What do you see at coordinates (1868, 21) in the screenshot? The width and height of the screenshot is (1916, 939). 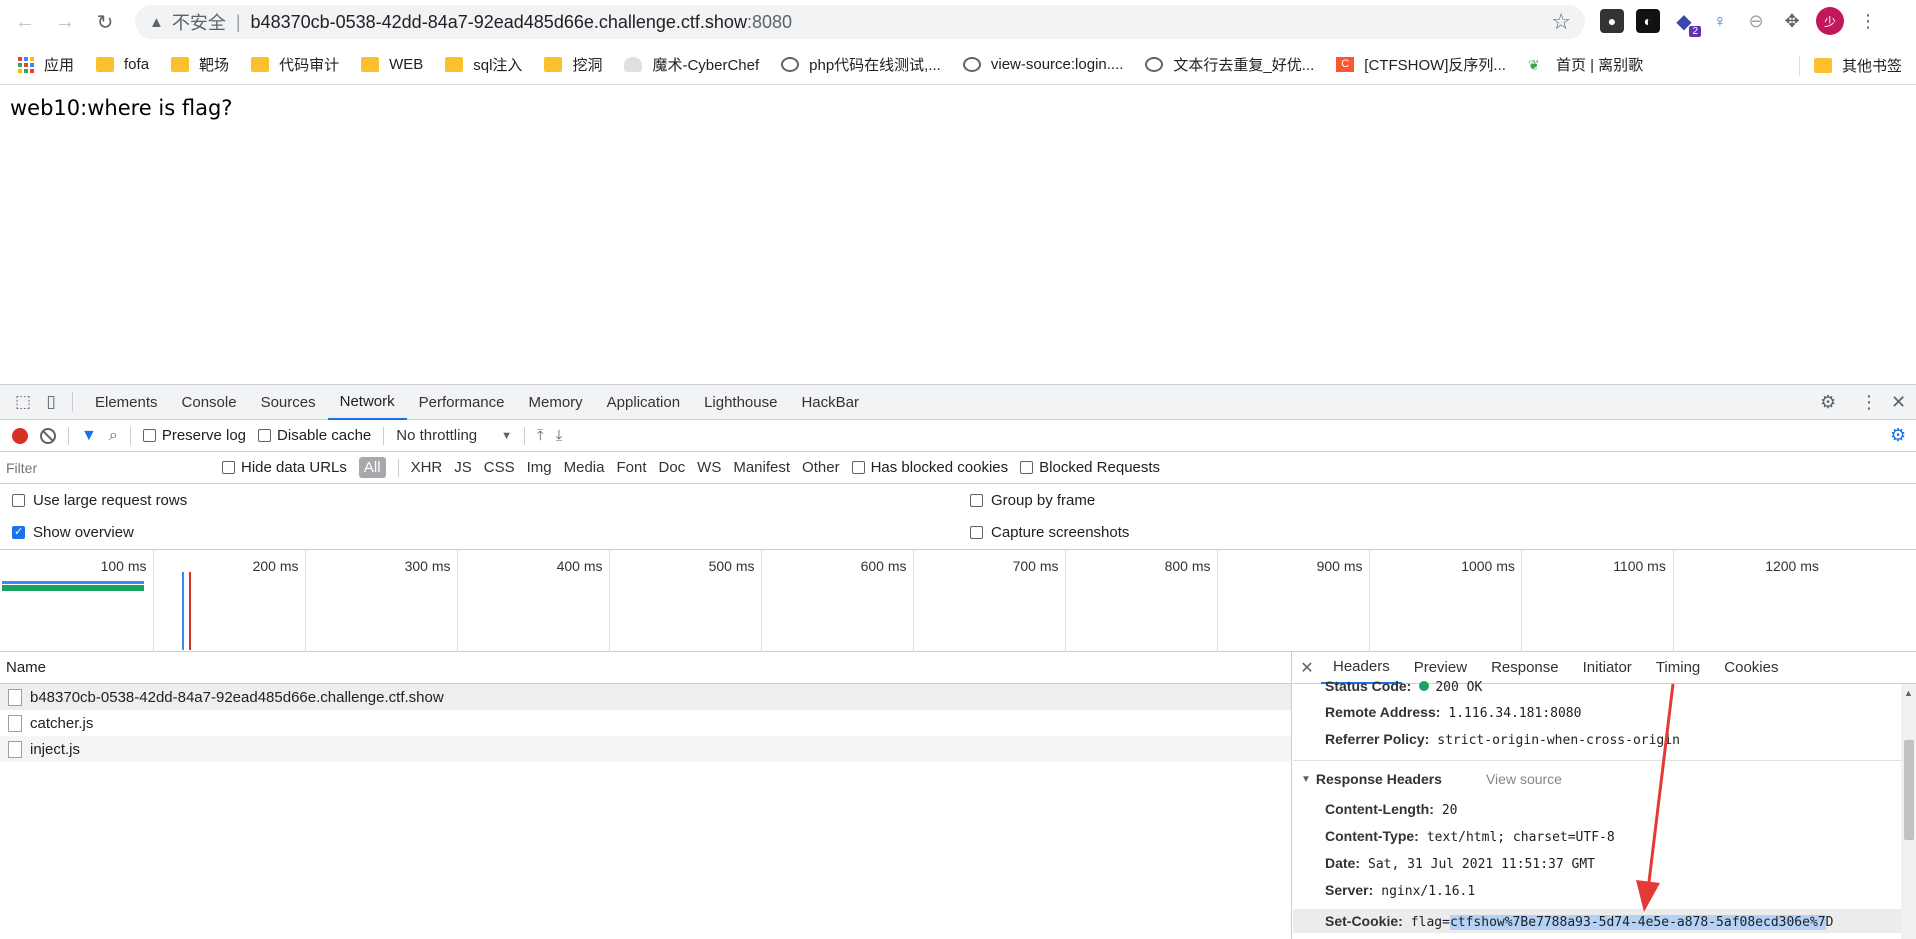 I see `menu-kebab-icon: ⋮` at bounding box center [1868, 21].